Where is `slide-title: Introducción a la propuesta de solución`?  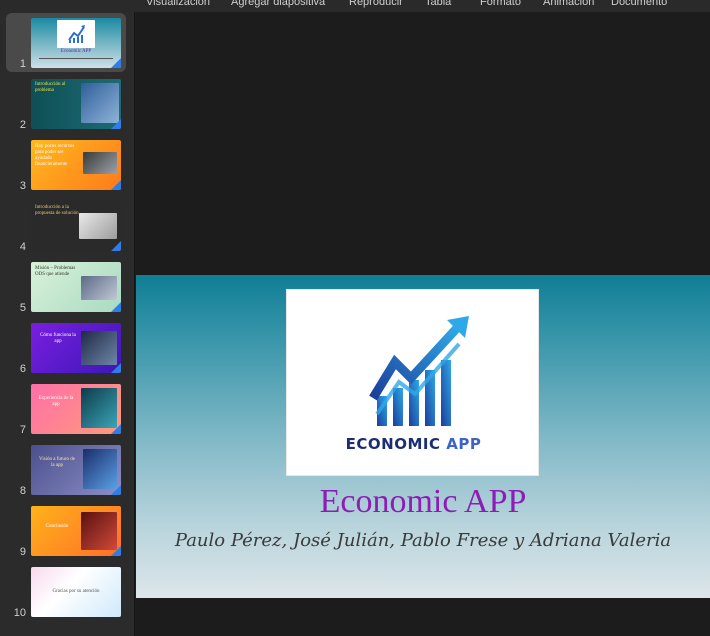 slide-title: Introducción a la propuesta de solución is located at coordinates (57, 210).